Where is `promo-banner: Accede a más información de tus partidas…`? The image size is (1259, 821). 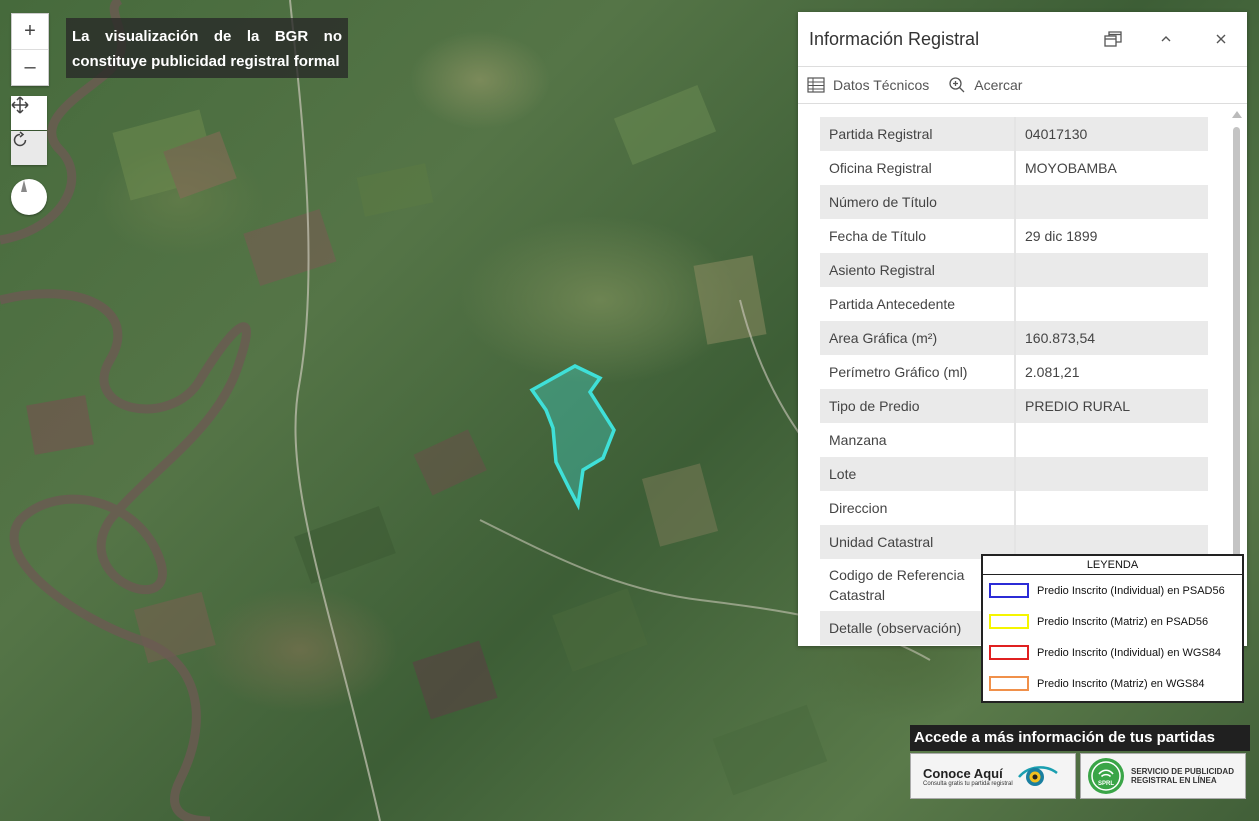
promo-banner: Accede a más información de tus partidas… is located at coordinates (1080, 763).